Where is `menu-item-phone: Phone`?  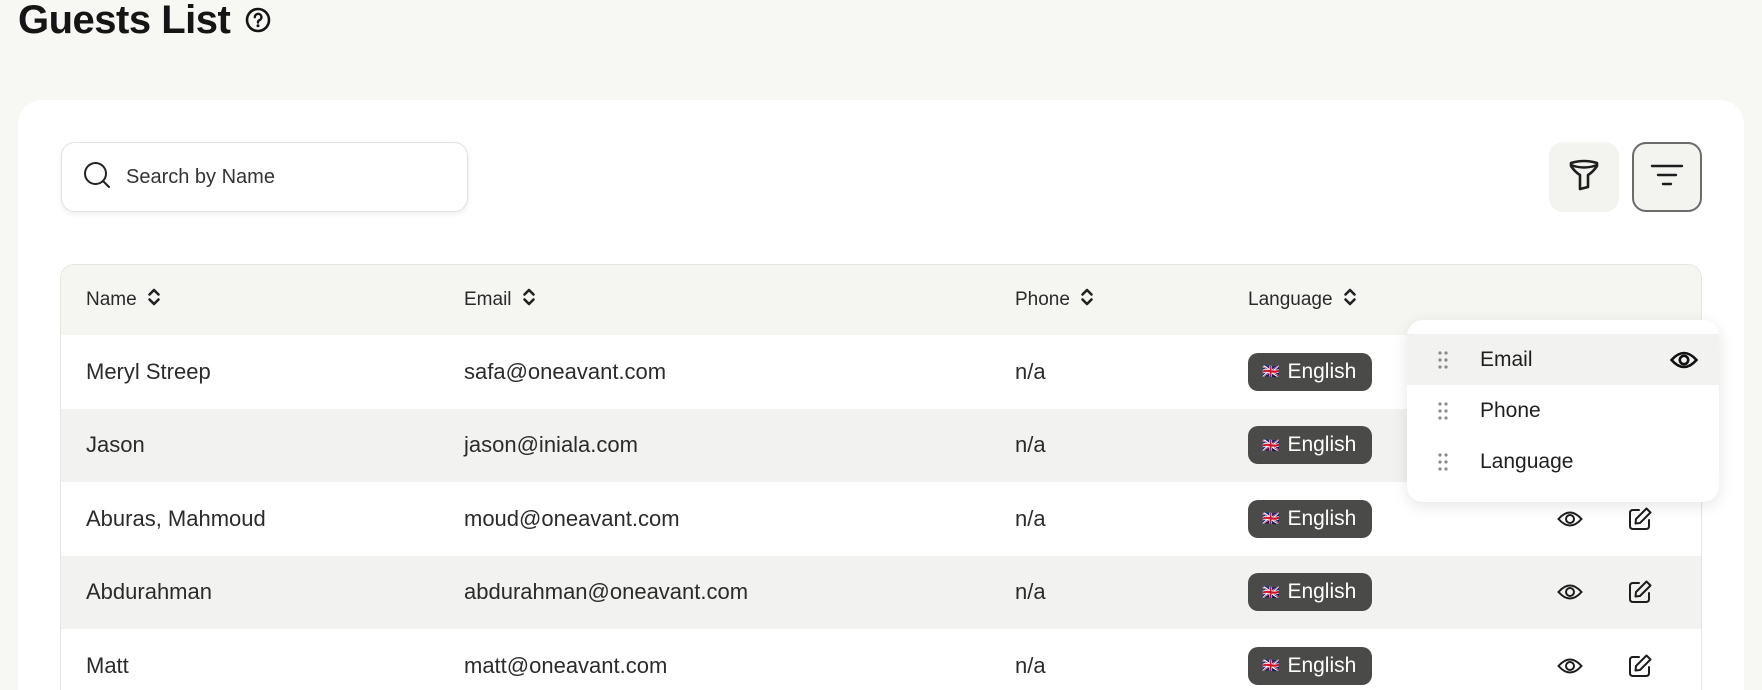 menu-item-phone: Phone is located at coordinates (1563, 410).